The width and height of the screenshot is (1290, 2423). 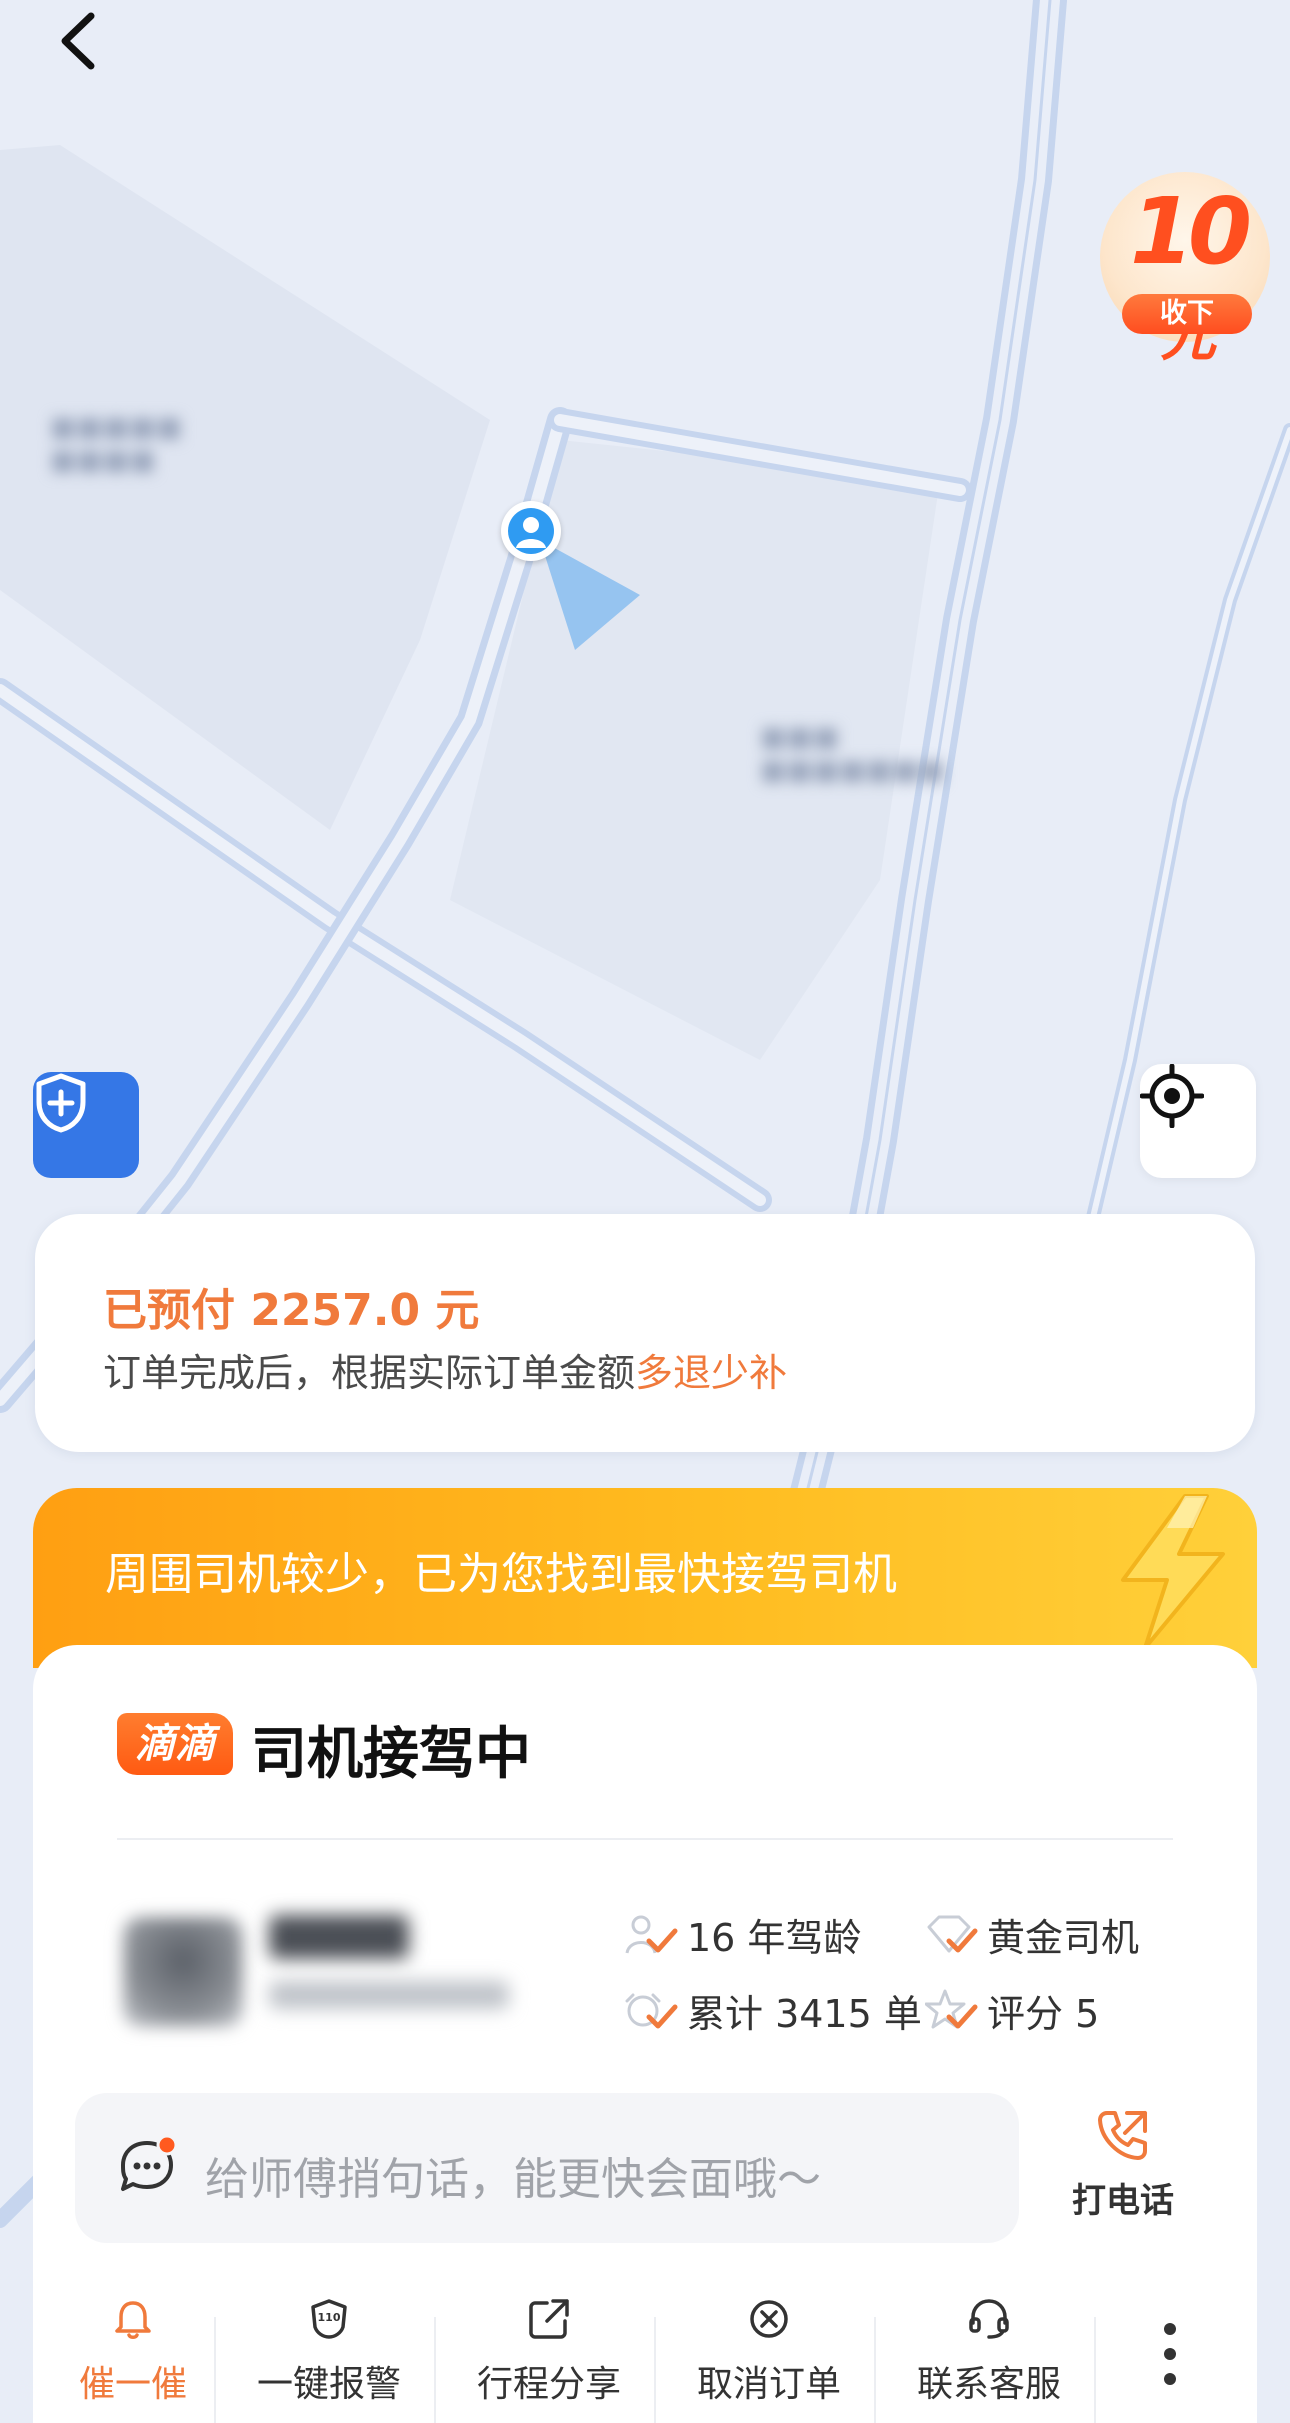 I want to click on emergency-call-button: 110 一键报警, so click(x=329, y=2352).